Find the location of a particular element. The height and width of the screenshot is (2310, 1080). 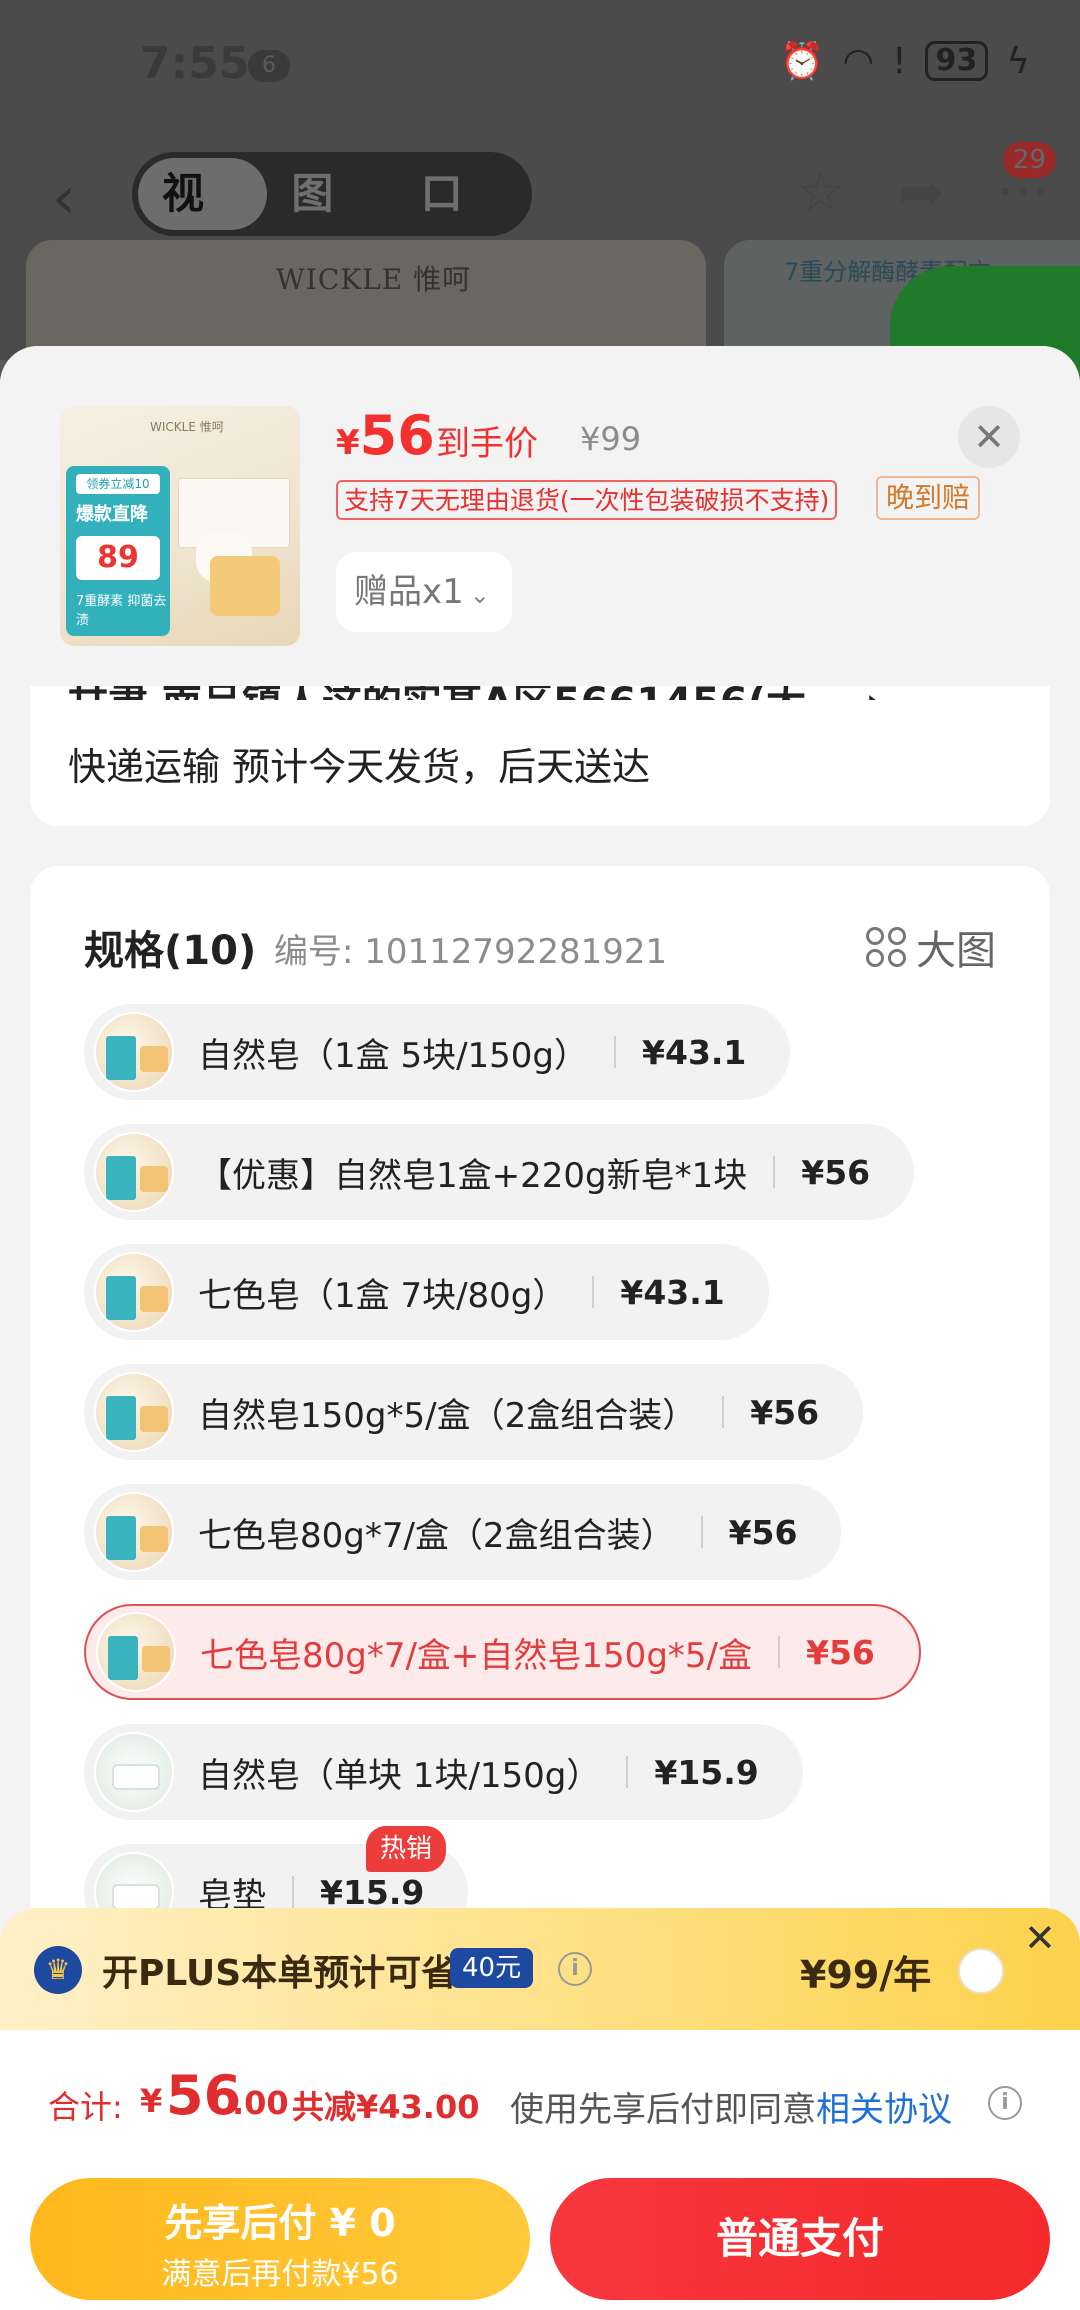

current-price: ¥56 is located at coordinates (385, 435).